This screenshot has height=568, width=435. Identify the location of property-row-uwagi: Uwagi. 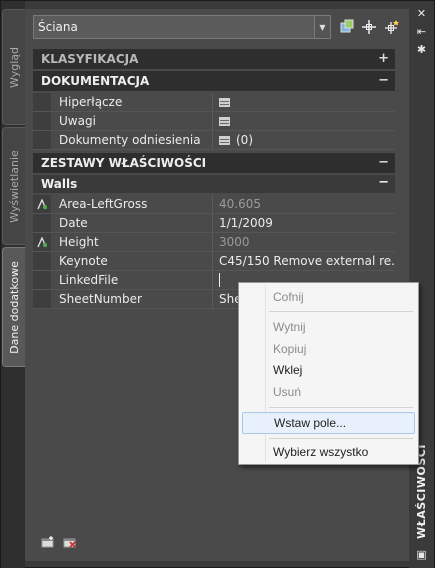
(214, 121).